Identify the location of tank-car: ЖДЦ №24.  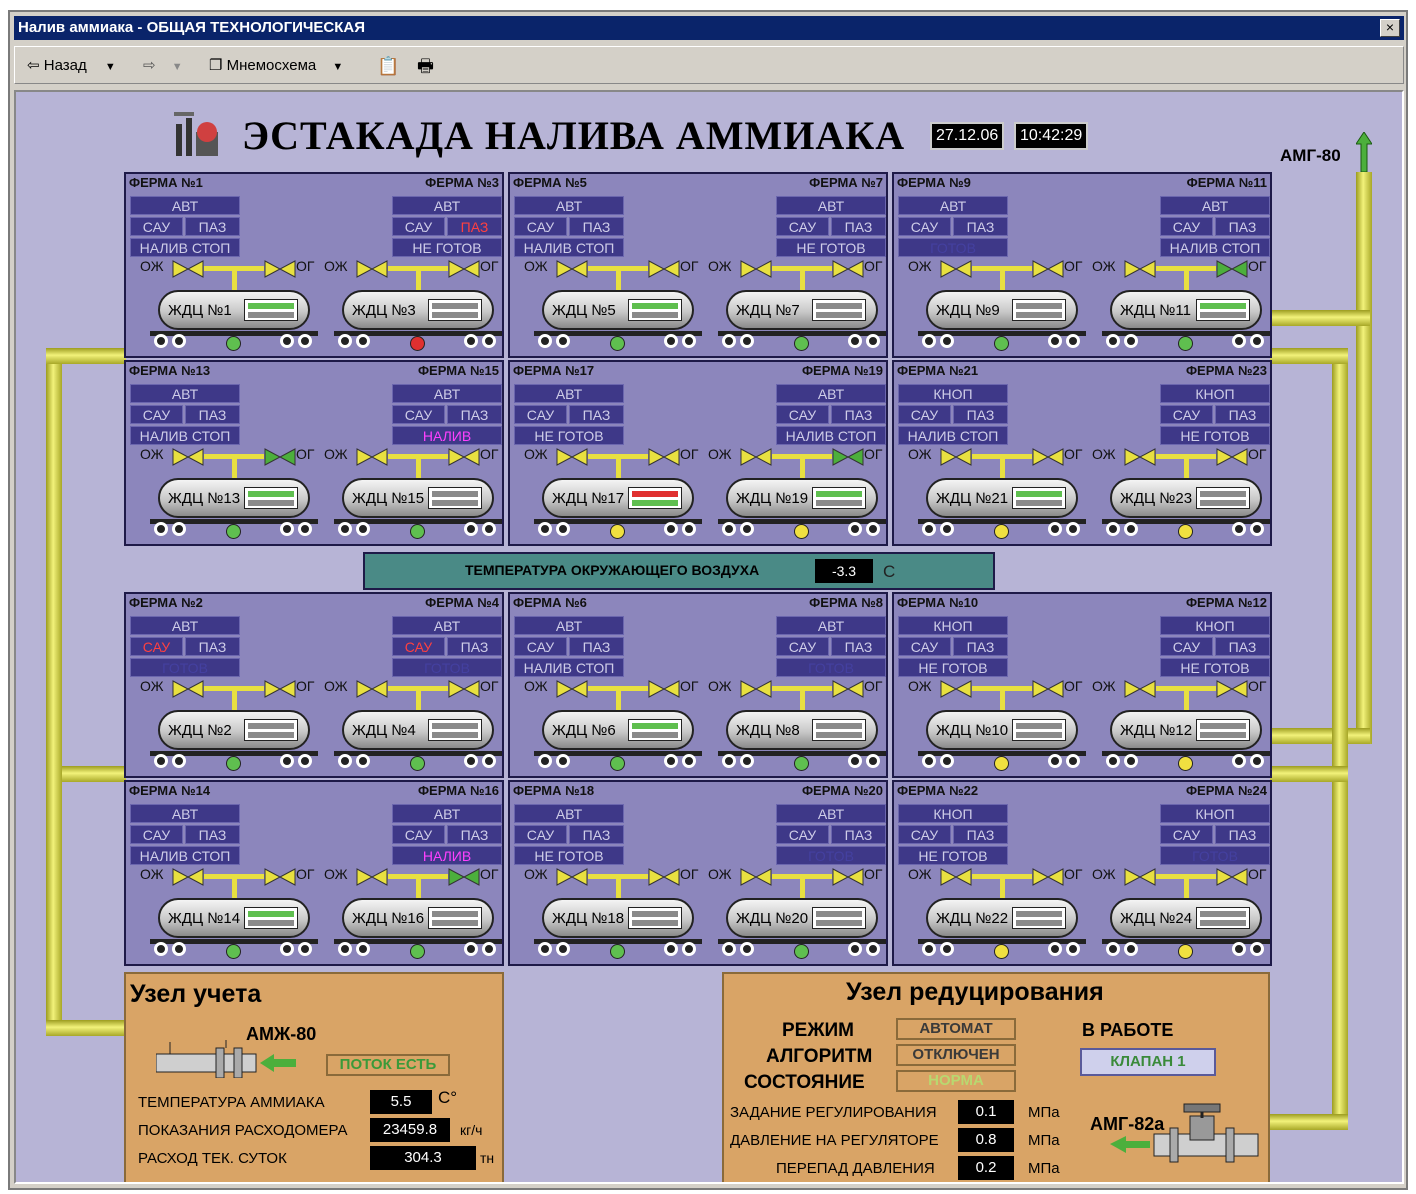
(1186, 918).